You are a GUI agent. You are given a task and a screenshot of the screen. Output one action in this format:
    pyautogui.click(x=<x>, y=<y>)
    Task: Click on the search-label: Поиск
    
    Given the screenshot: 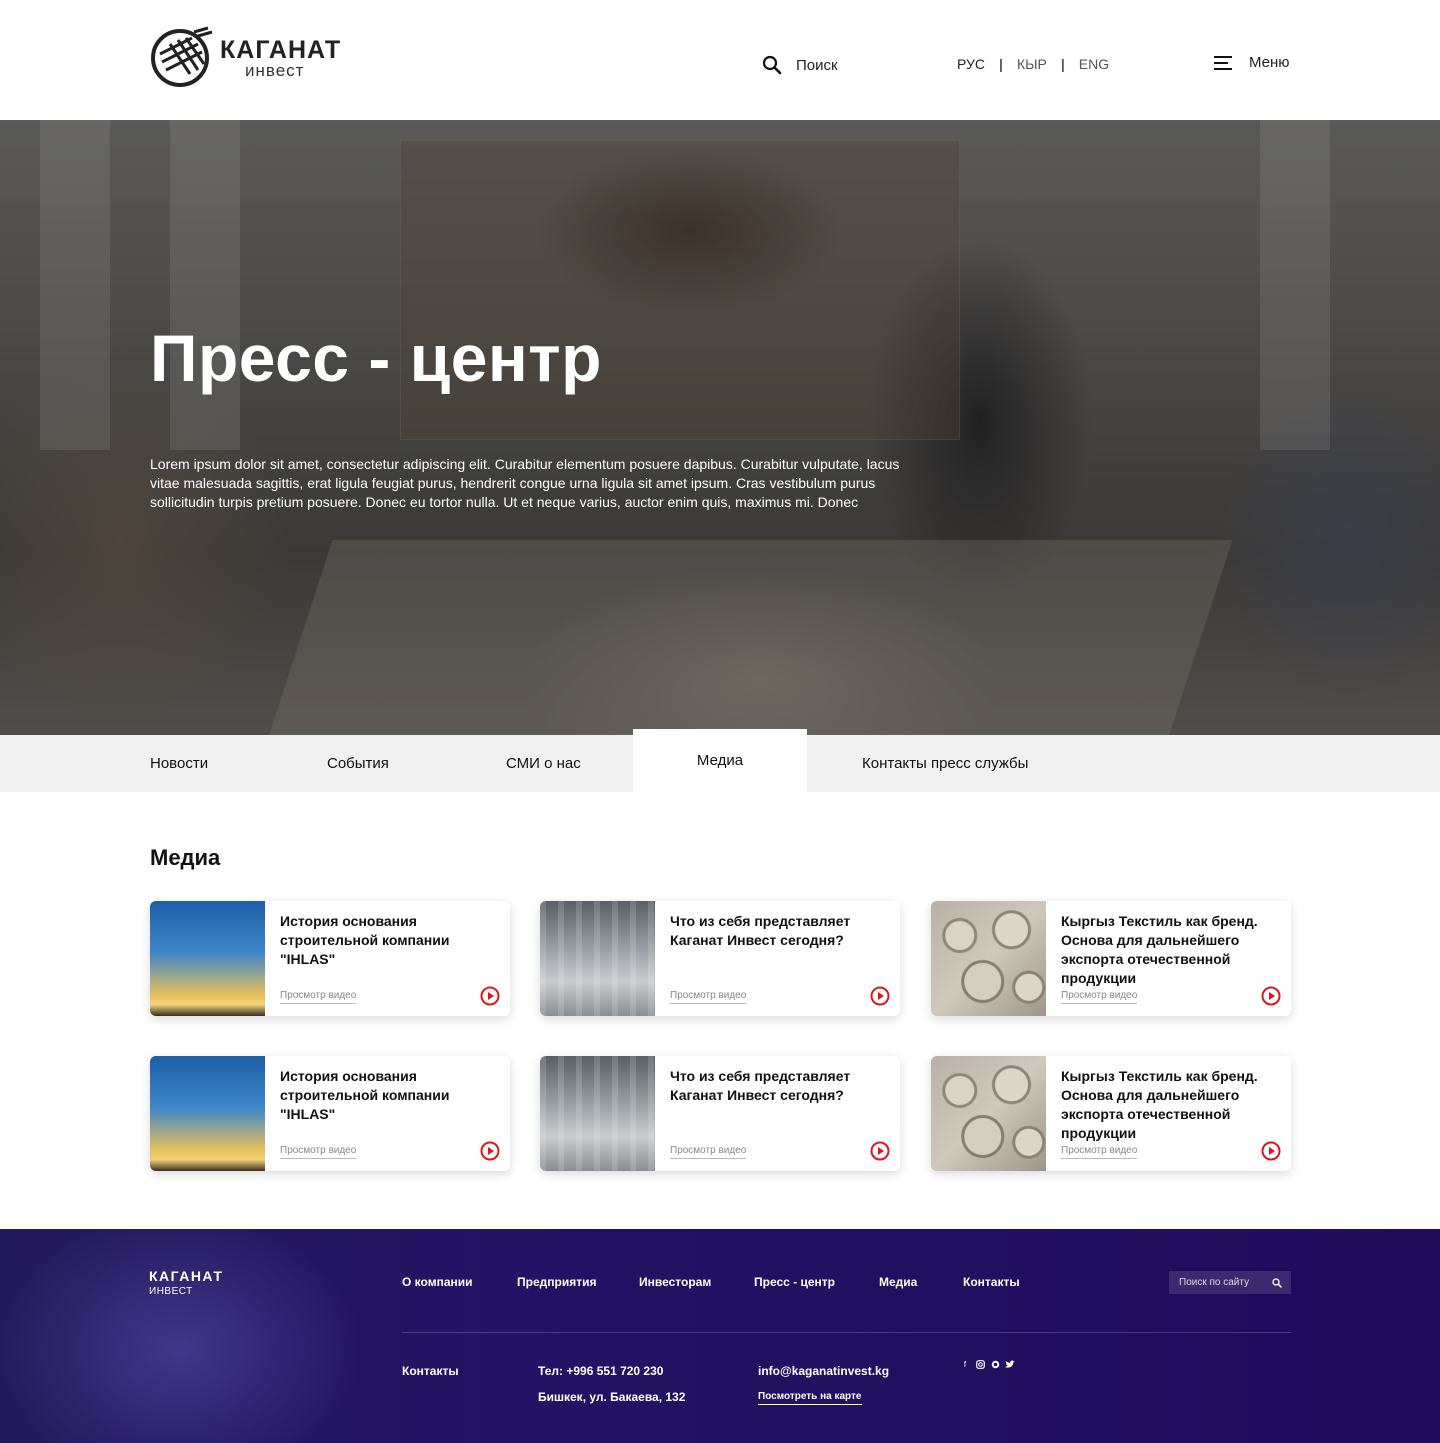 What is the action you would take?
    pyautogui.click(x=817, y=65)
    